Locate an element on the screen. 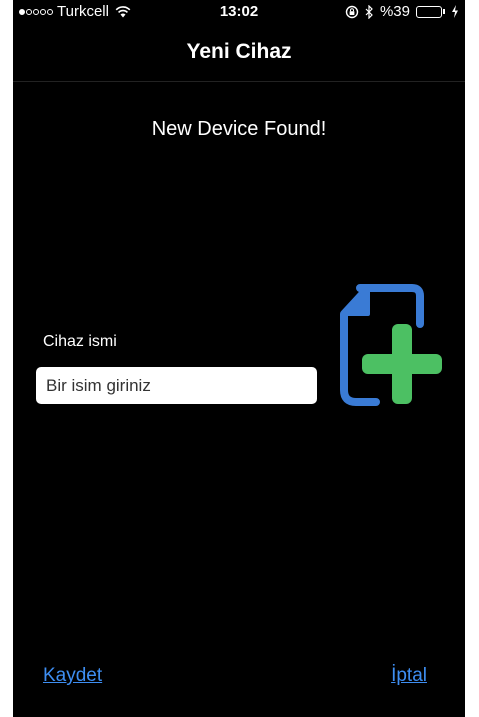  battery-icon is located at coordinates (430, 11).